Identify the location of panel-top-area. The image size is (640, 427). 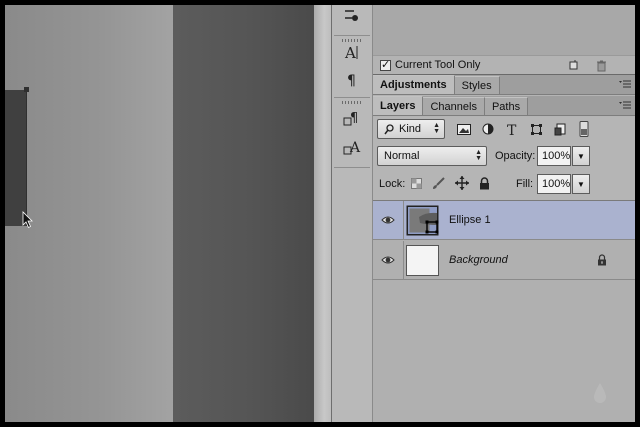
(504, 30).